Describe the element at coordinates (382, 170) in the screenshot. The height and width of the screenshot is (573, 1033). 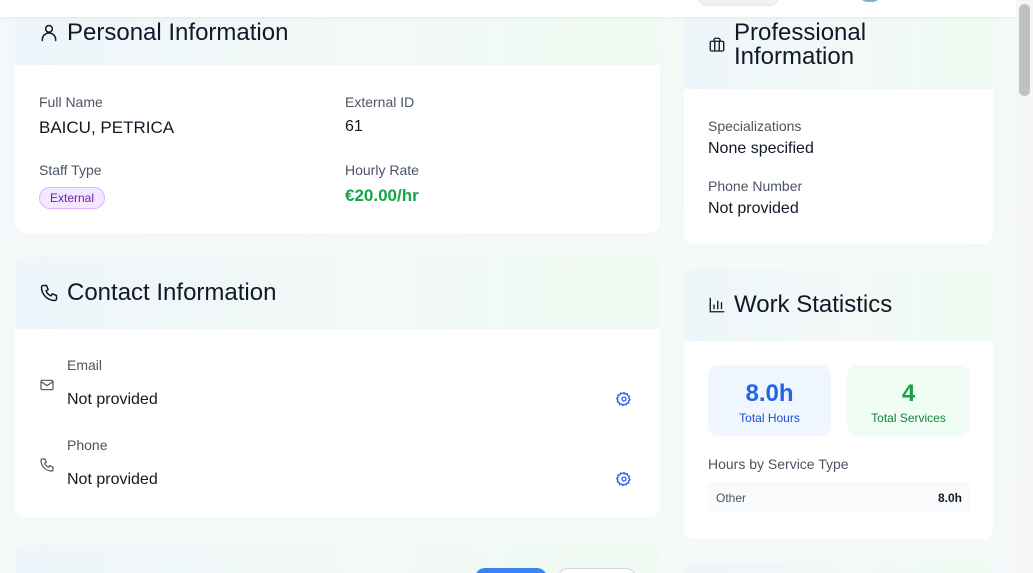
I see `hourly-rate-label: Hourly Rate` at that location.